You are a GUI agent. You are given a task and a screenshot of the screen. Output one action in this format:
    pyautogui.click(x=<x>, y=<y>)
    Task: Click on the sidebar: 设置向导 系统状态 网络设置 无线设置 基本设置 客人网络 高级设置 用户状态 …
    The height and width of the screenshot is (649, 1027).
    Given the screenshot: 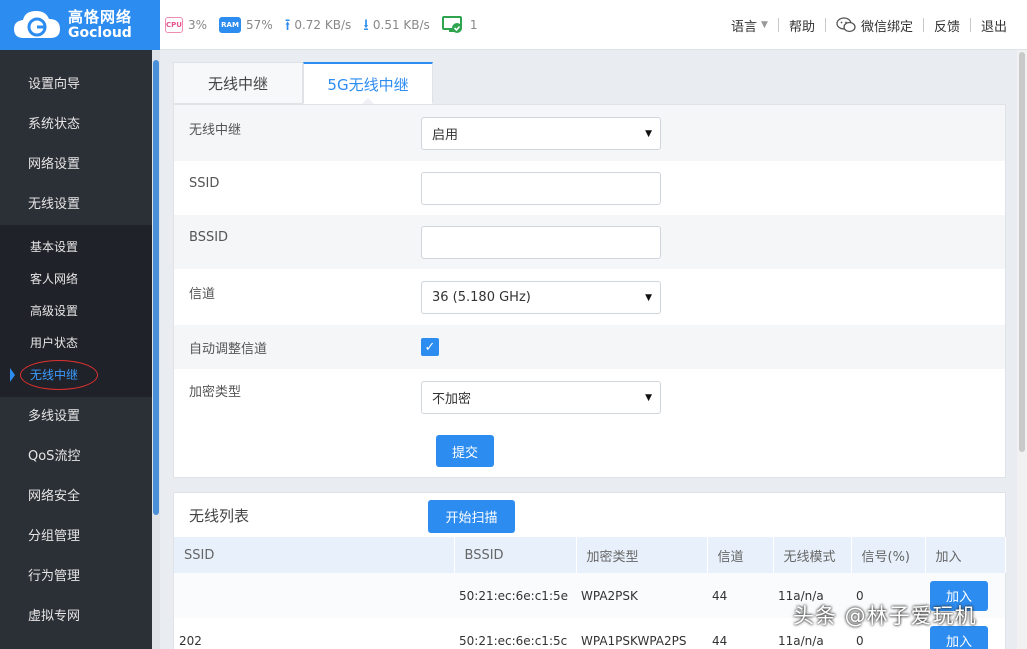 What is the action you would take?
    pyautogui.click(x=76, y=349)
    